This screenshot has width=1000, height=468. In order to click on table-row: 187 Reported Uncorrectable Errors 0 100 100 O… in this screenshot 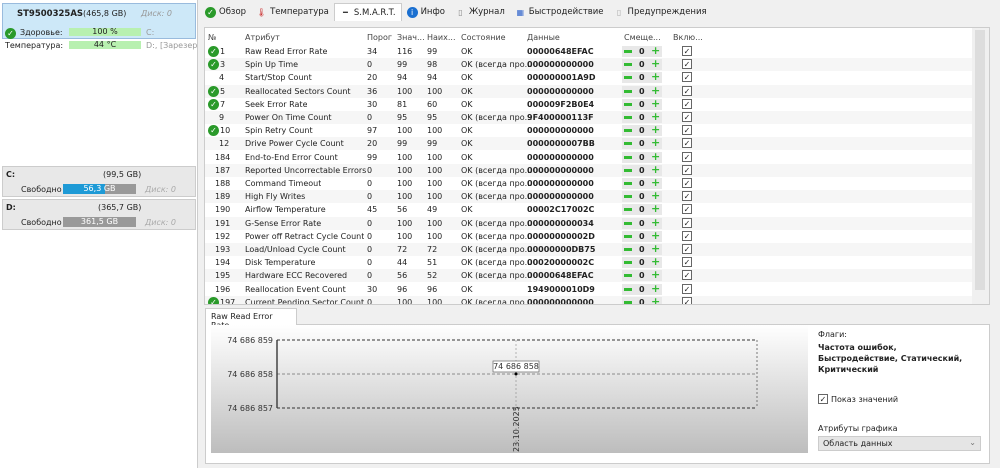, I will do `click(590, 170)`.